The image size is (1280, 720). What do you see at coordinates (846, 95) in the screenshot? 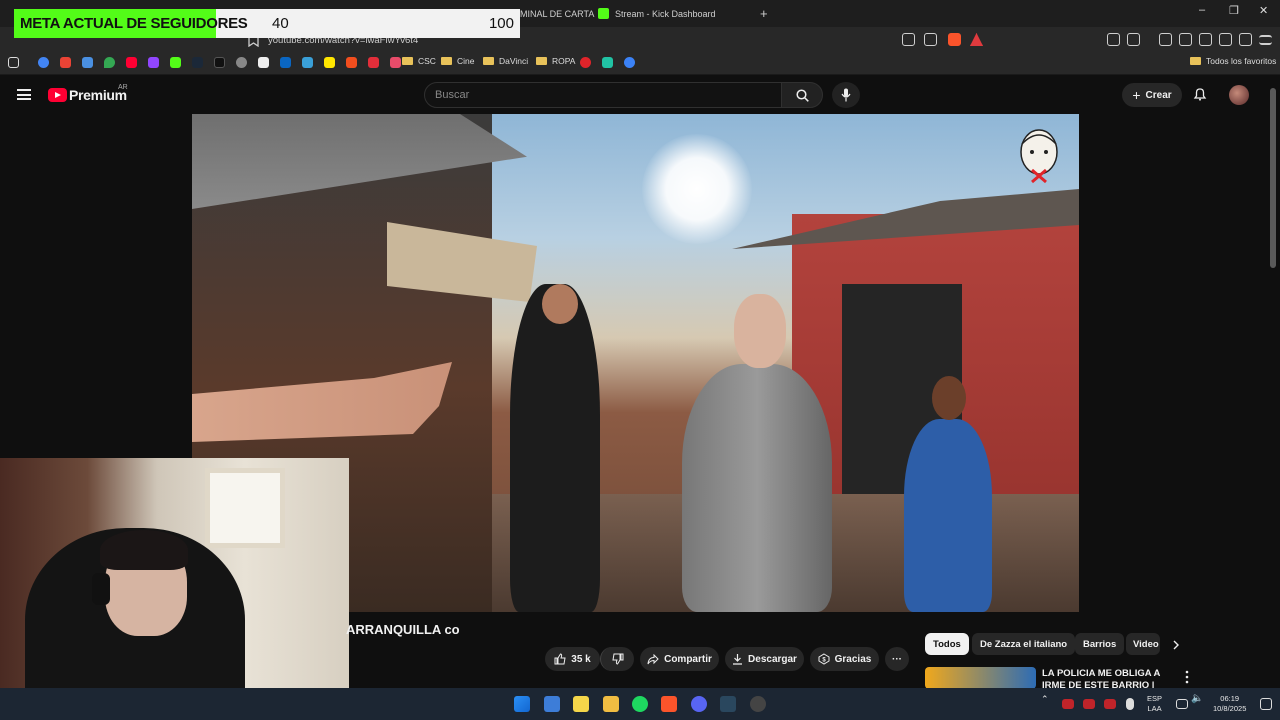
I see `voice-search-button` at bounding box center [846, 95].